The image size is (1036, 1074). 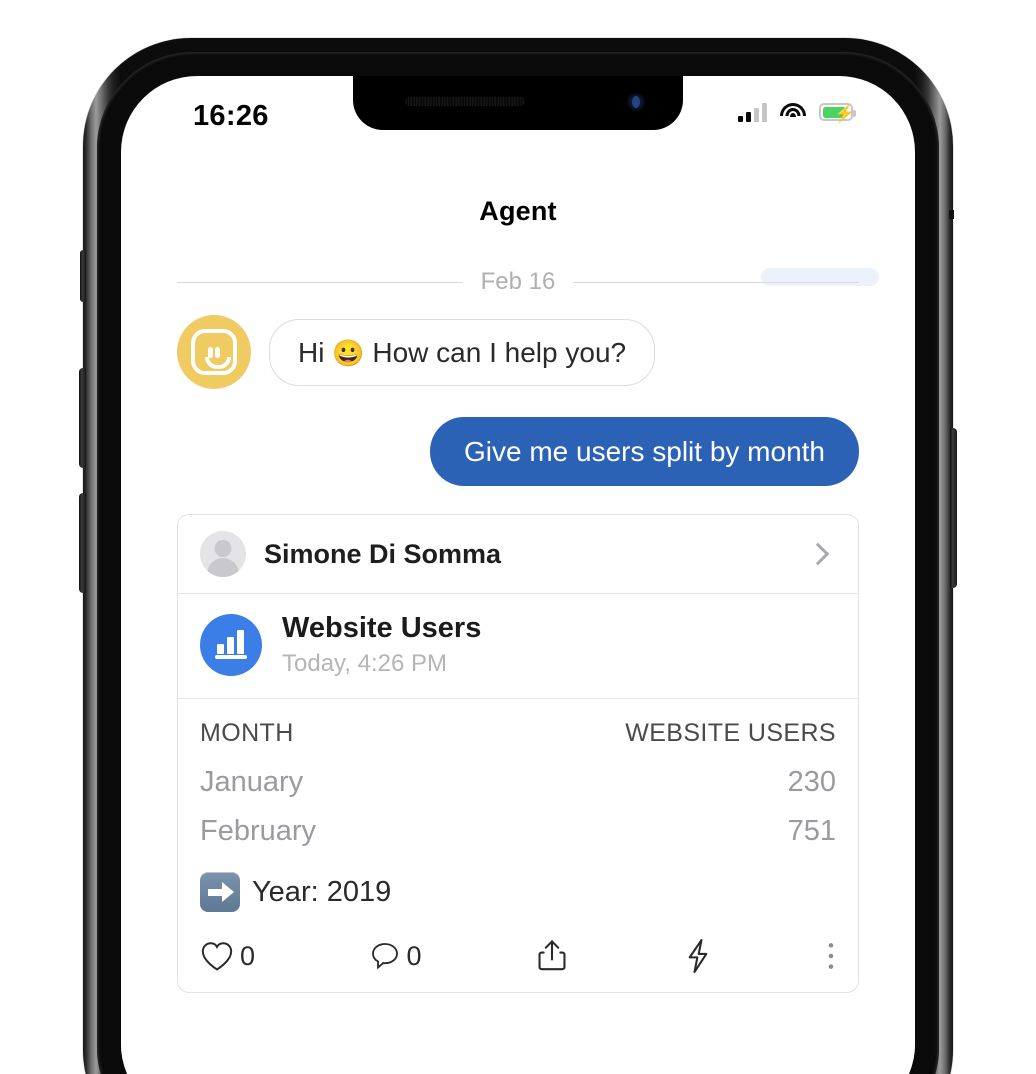 I want to click on battery-charging-icon: ⚡, so click(x=837, y=113).